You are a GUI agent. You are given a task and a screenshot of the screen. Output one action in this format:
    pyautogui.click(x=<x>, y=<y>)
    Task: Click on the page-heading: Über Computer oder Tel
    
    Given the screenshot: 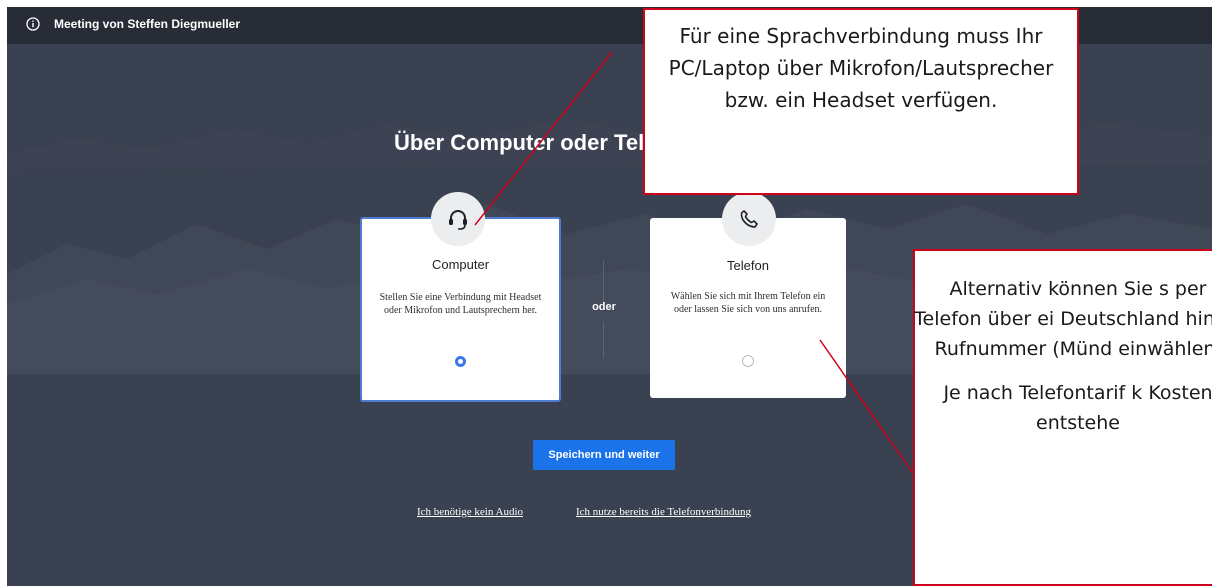 What is the action you would take?
    pyautogui.click(x=519, y=142)
    